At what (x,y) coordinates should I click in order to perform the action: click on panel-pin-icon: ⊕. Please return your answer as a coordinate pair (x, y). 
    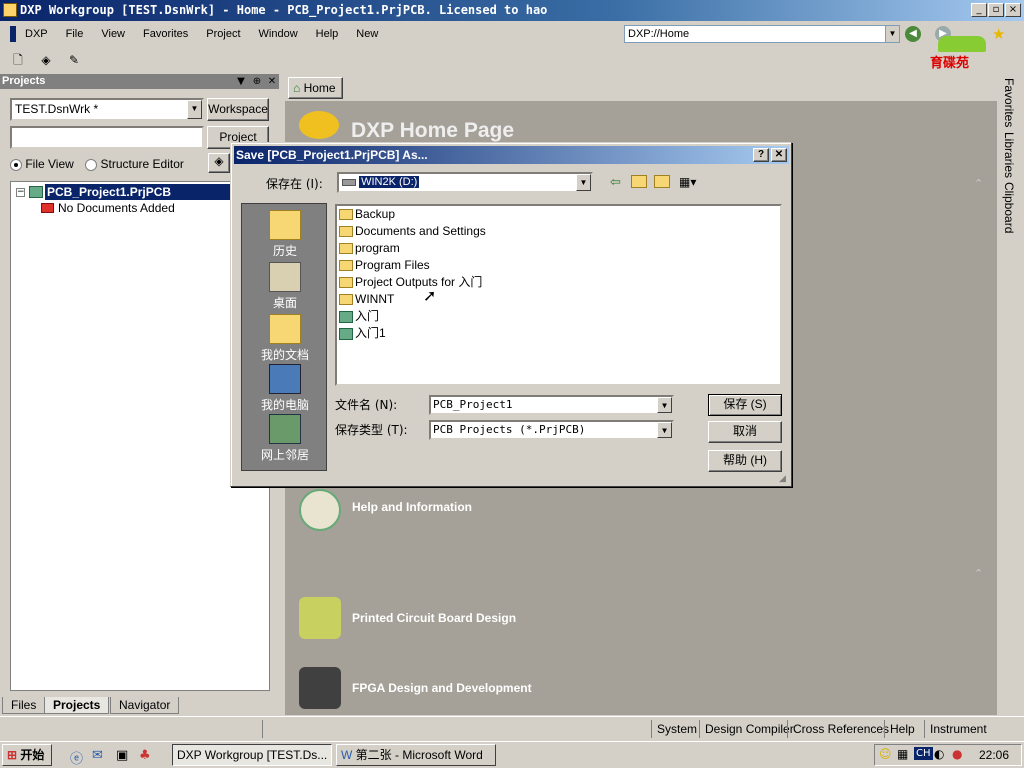
    Looking at the image, I should click on (257, 81).